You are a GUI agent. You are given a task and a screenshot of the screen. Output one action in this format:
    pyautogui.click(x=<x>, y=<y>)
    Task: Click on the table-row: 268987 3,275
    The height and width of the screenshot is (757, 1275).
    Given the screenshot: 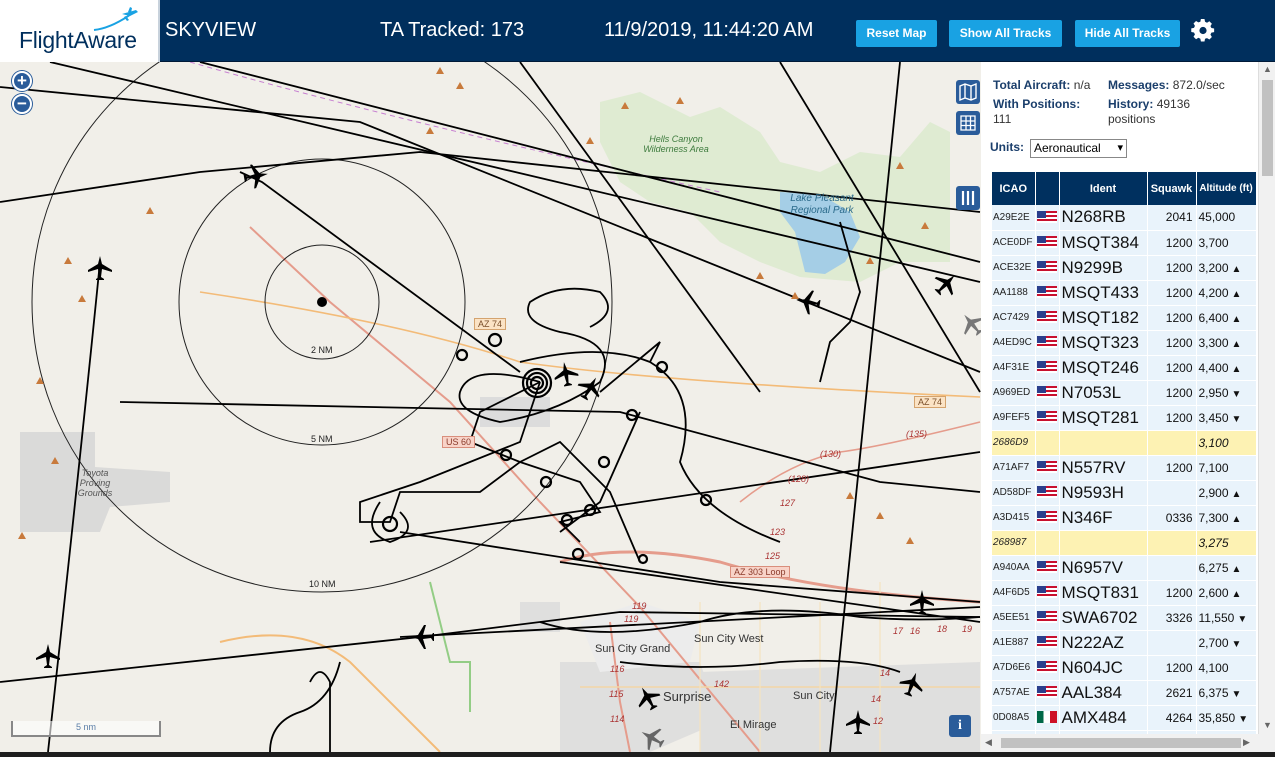 What is the action you would take?
    pyautogui.click(x=1124, y=543)
    